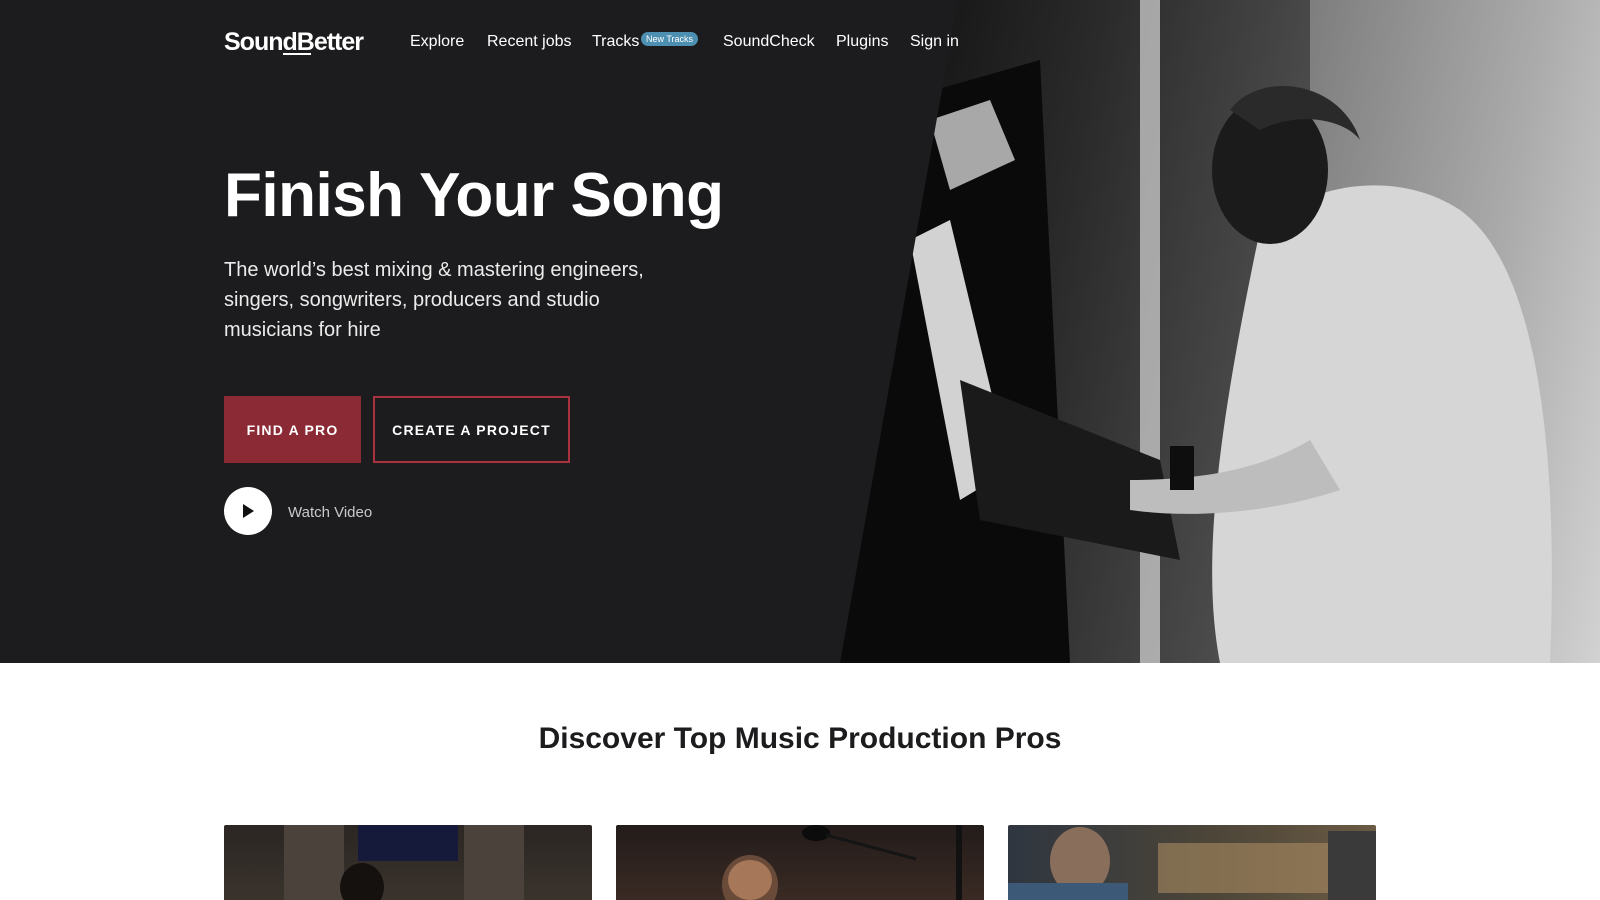 The height and width of the screenshot is (900, 1600). I want to click on pro-card-studio-musician, so click(408, 862).